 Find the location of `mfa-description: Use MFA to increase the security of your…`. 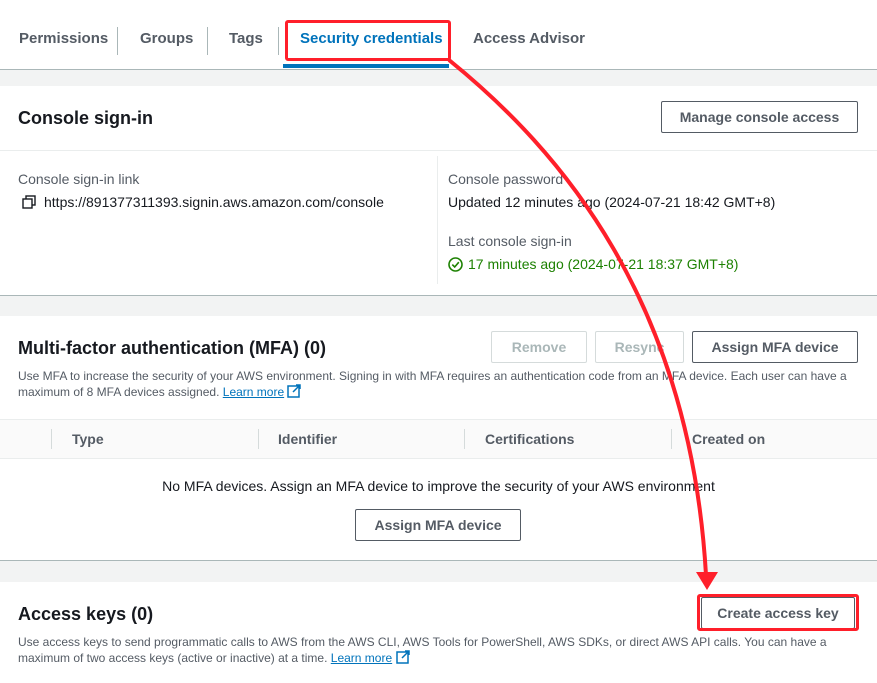

mfa-description: Use MFA to increase the security of your… is located at coordinates (443, 385).